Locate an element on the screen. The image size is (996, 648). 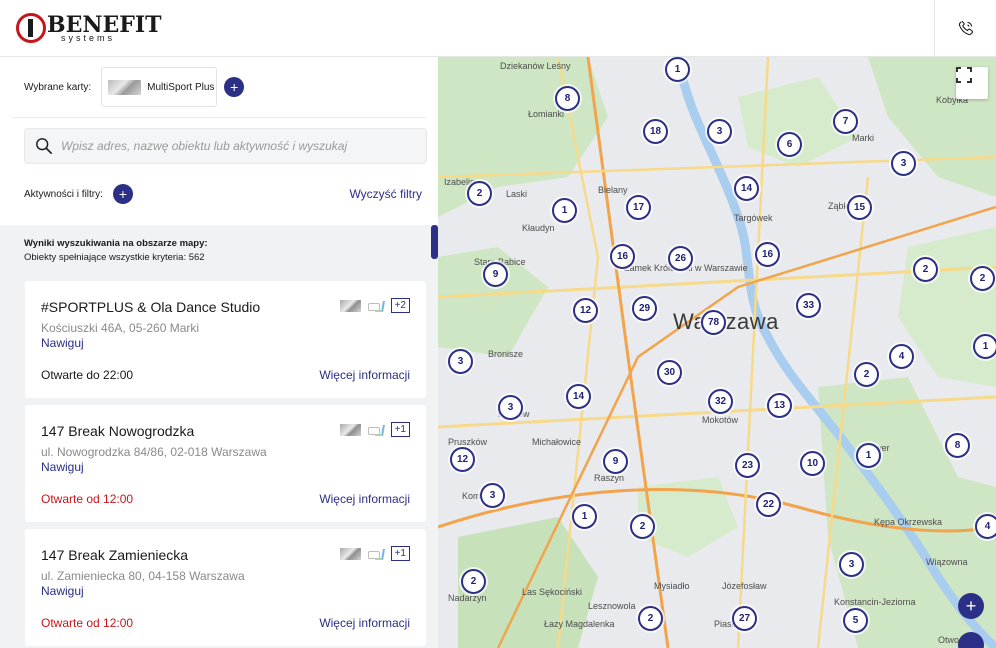
card-chip-multisport-plus: MultiSport Plus is located at coordinates (159, 87).